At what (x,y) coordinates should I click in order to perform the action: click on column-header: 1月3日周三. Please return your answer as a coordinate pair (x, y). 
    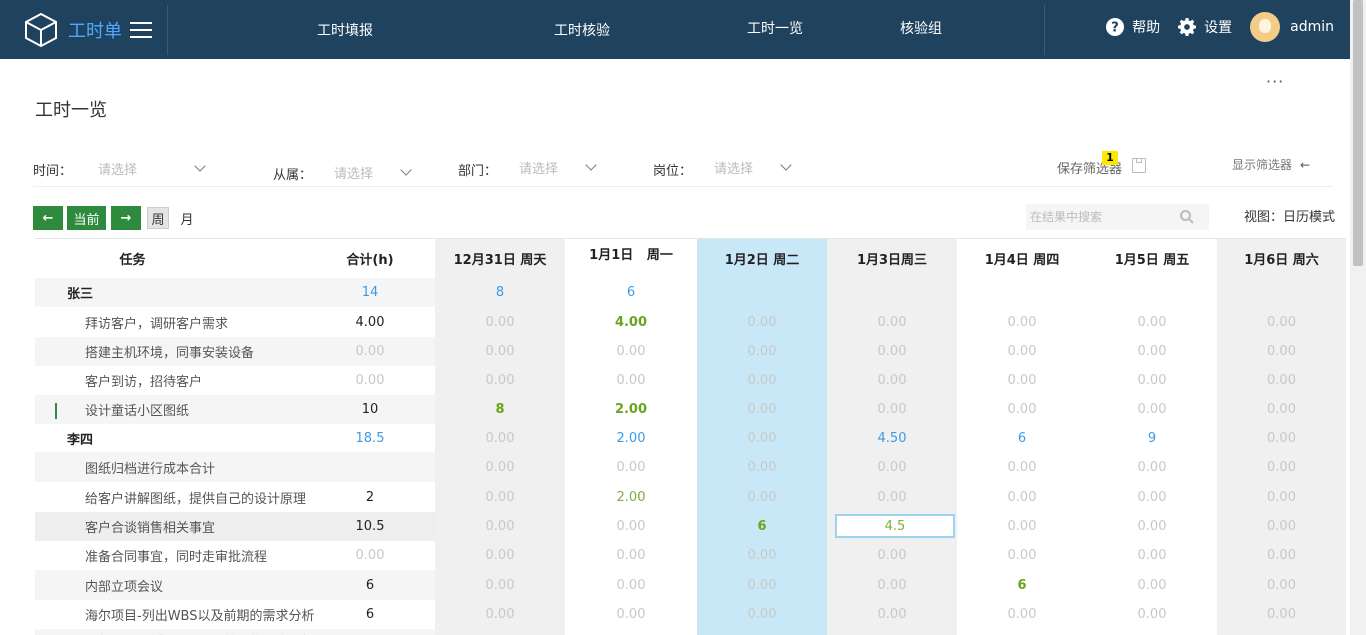
    Looking at the image, I should click on (892, 258).